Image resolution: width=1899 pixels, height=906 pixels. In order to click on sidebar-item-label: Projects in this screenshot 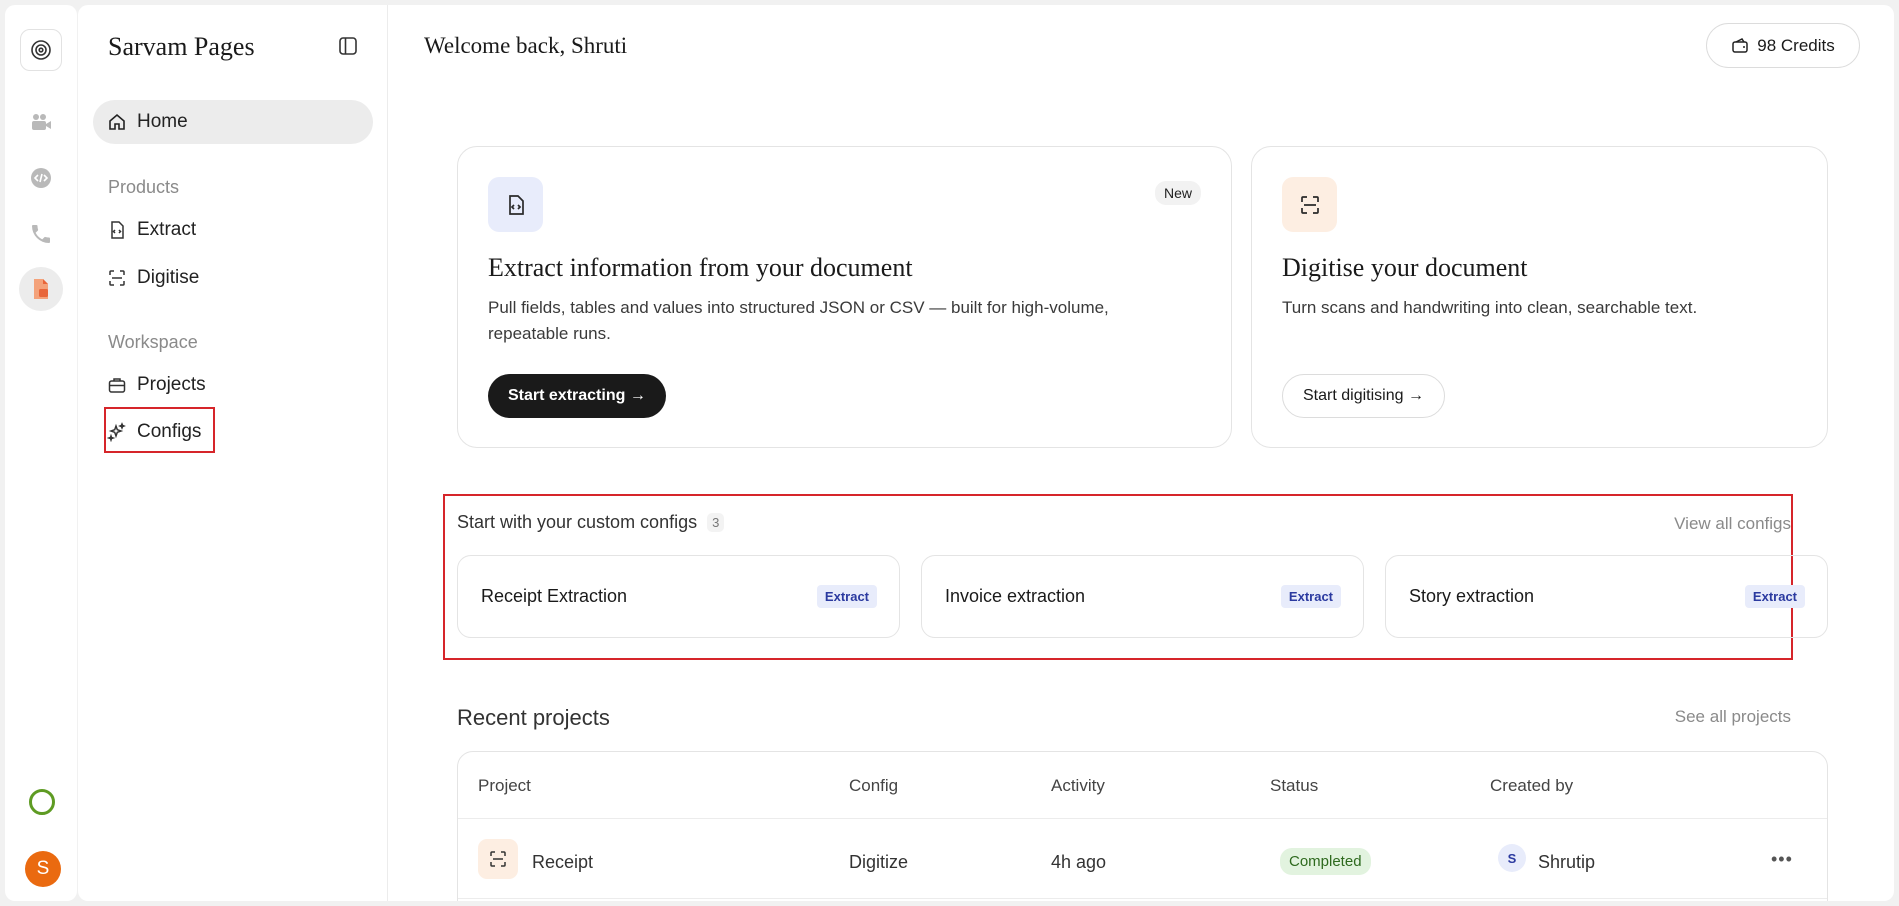, I will do `click(171, 384)`.